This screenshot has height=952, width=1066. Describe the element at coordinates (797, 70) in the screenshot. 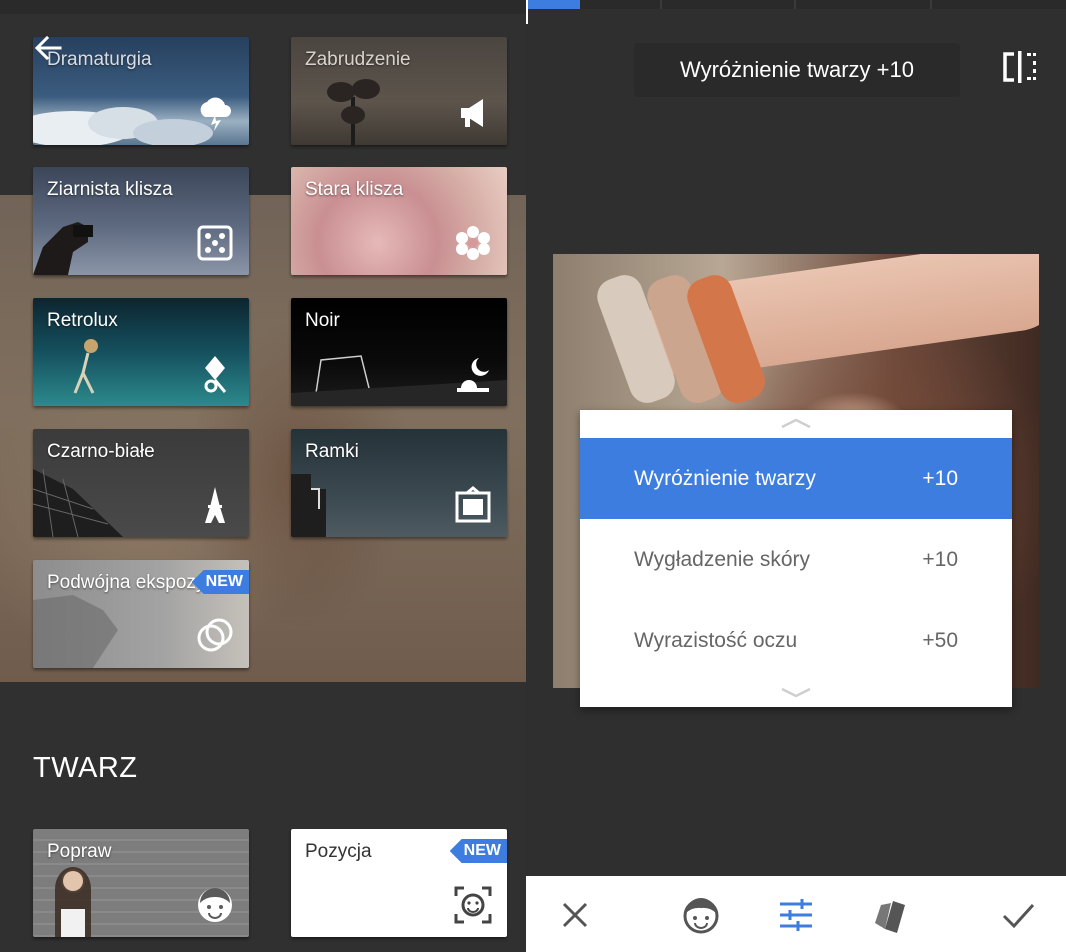

I see `current-value-label: Wyróżnienie twarzy +10` at that location.